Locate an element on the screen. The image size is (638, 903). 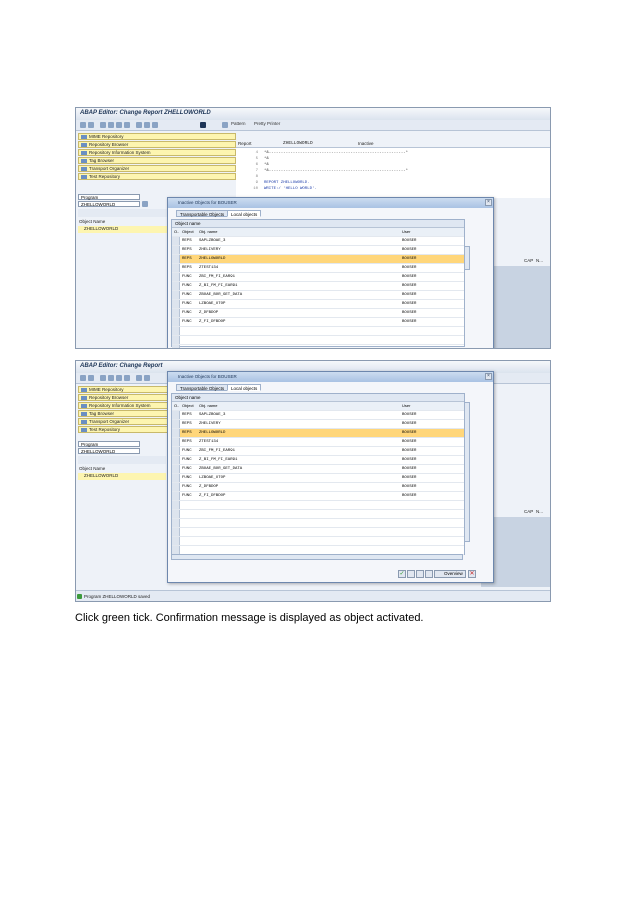
nav-repository-browser: Repository Browser is located at coordinates (157, 144).